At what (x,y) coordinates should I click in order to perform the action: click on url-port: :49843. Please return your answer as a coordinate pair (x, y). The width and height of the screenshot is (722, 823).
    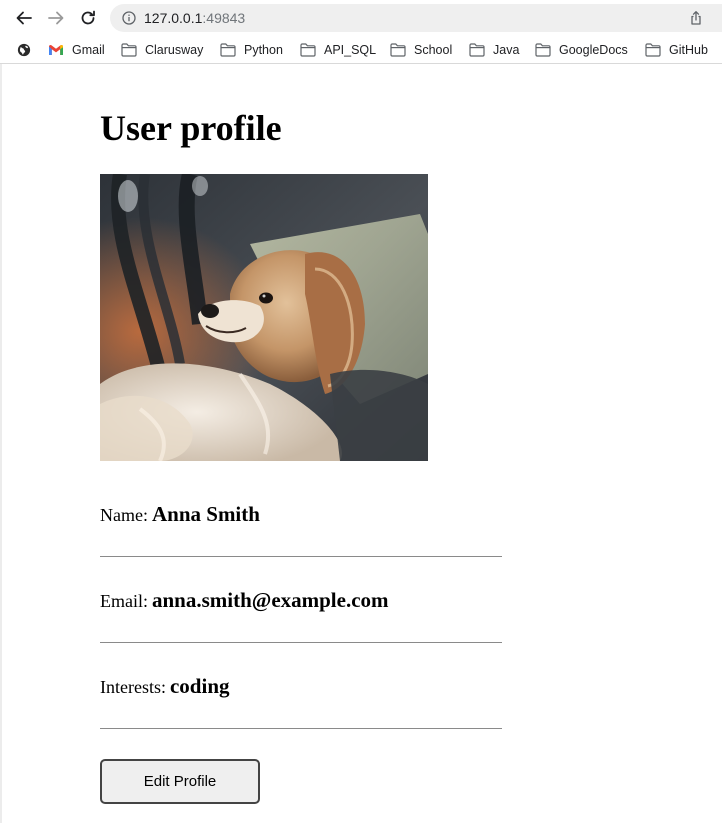
    Looking at the image, I should click on (224, 18).